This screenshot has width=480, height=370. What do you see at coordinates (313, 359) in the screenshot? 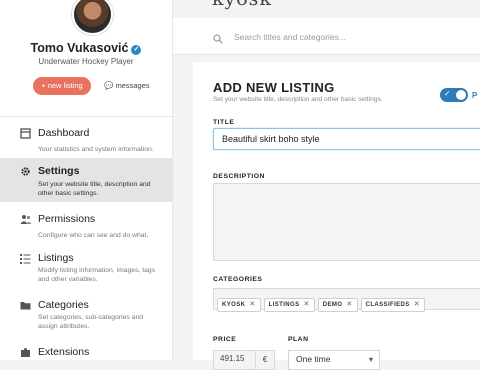
I see `plan-value: One time` at bounding box center [313, 359].